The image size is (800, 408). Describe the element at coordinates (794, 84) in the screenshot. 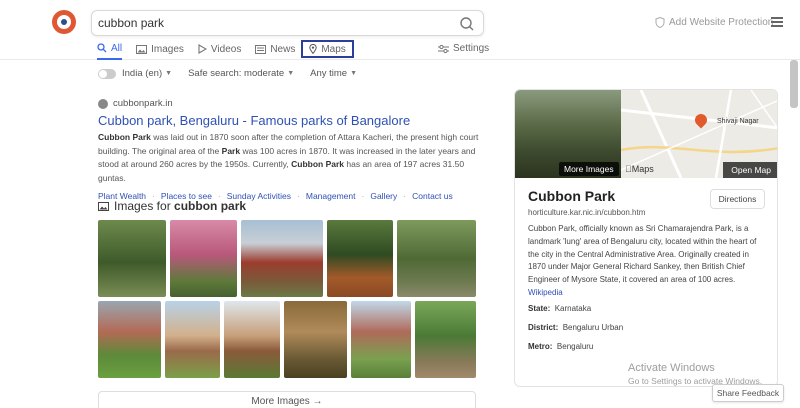

I see `scrollbar` at that location.